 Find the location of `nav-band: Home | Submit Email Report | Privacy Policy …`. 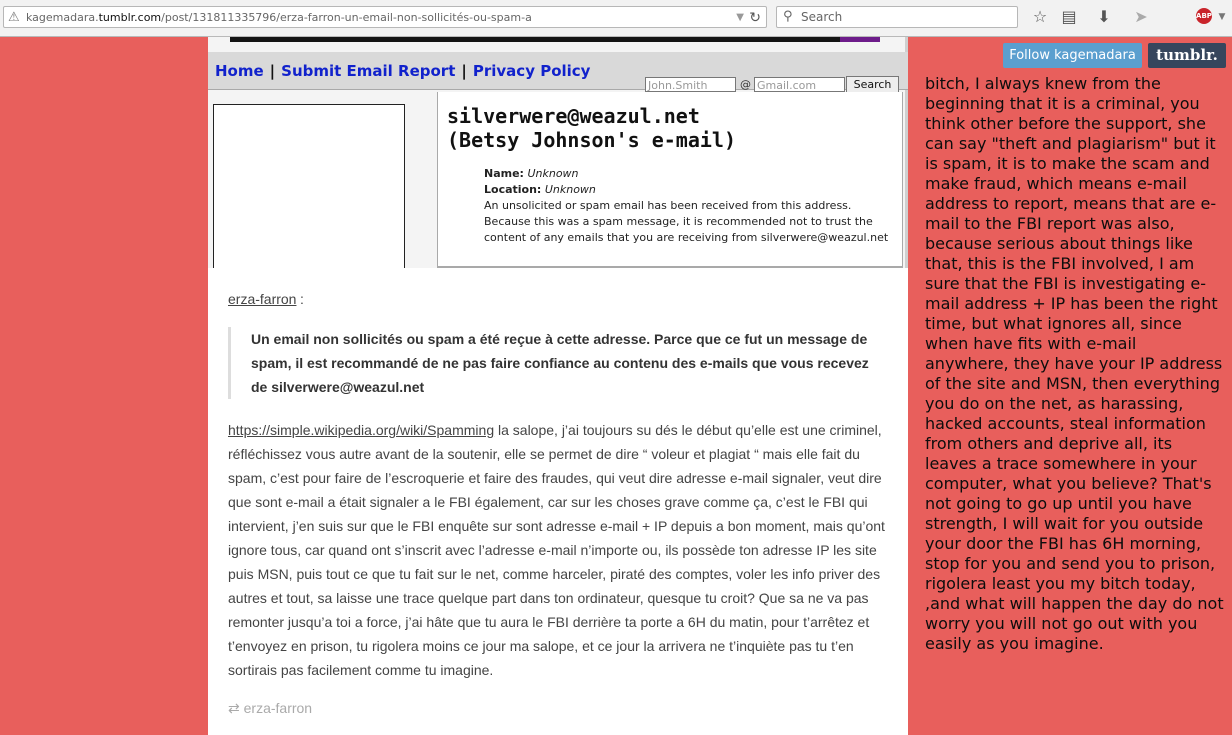

nav-band: Home | Submit Email Report | Privacy Policy … is located at coordinates (558, 72).